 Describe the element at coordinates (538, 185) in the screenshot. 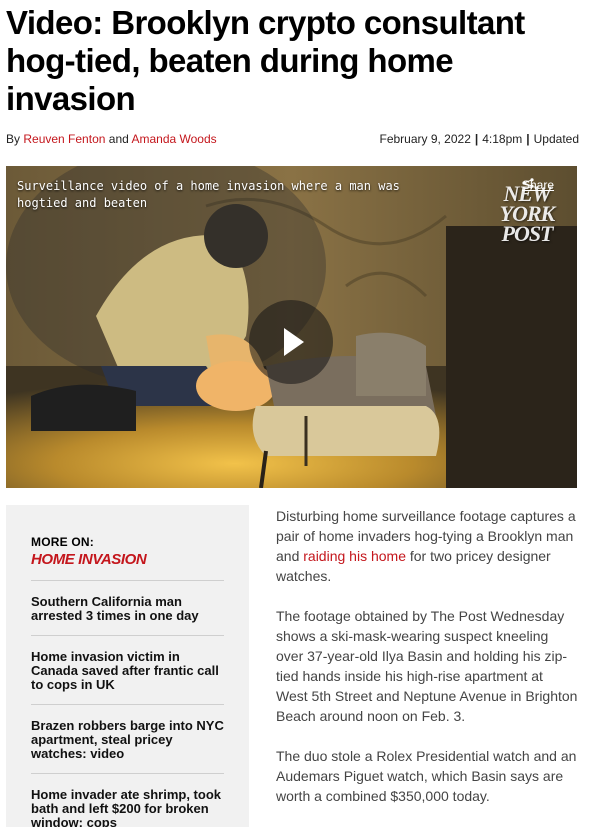

I see `share-button: Share` at that location.